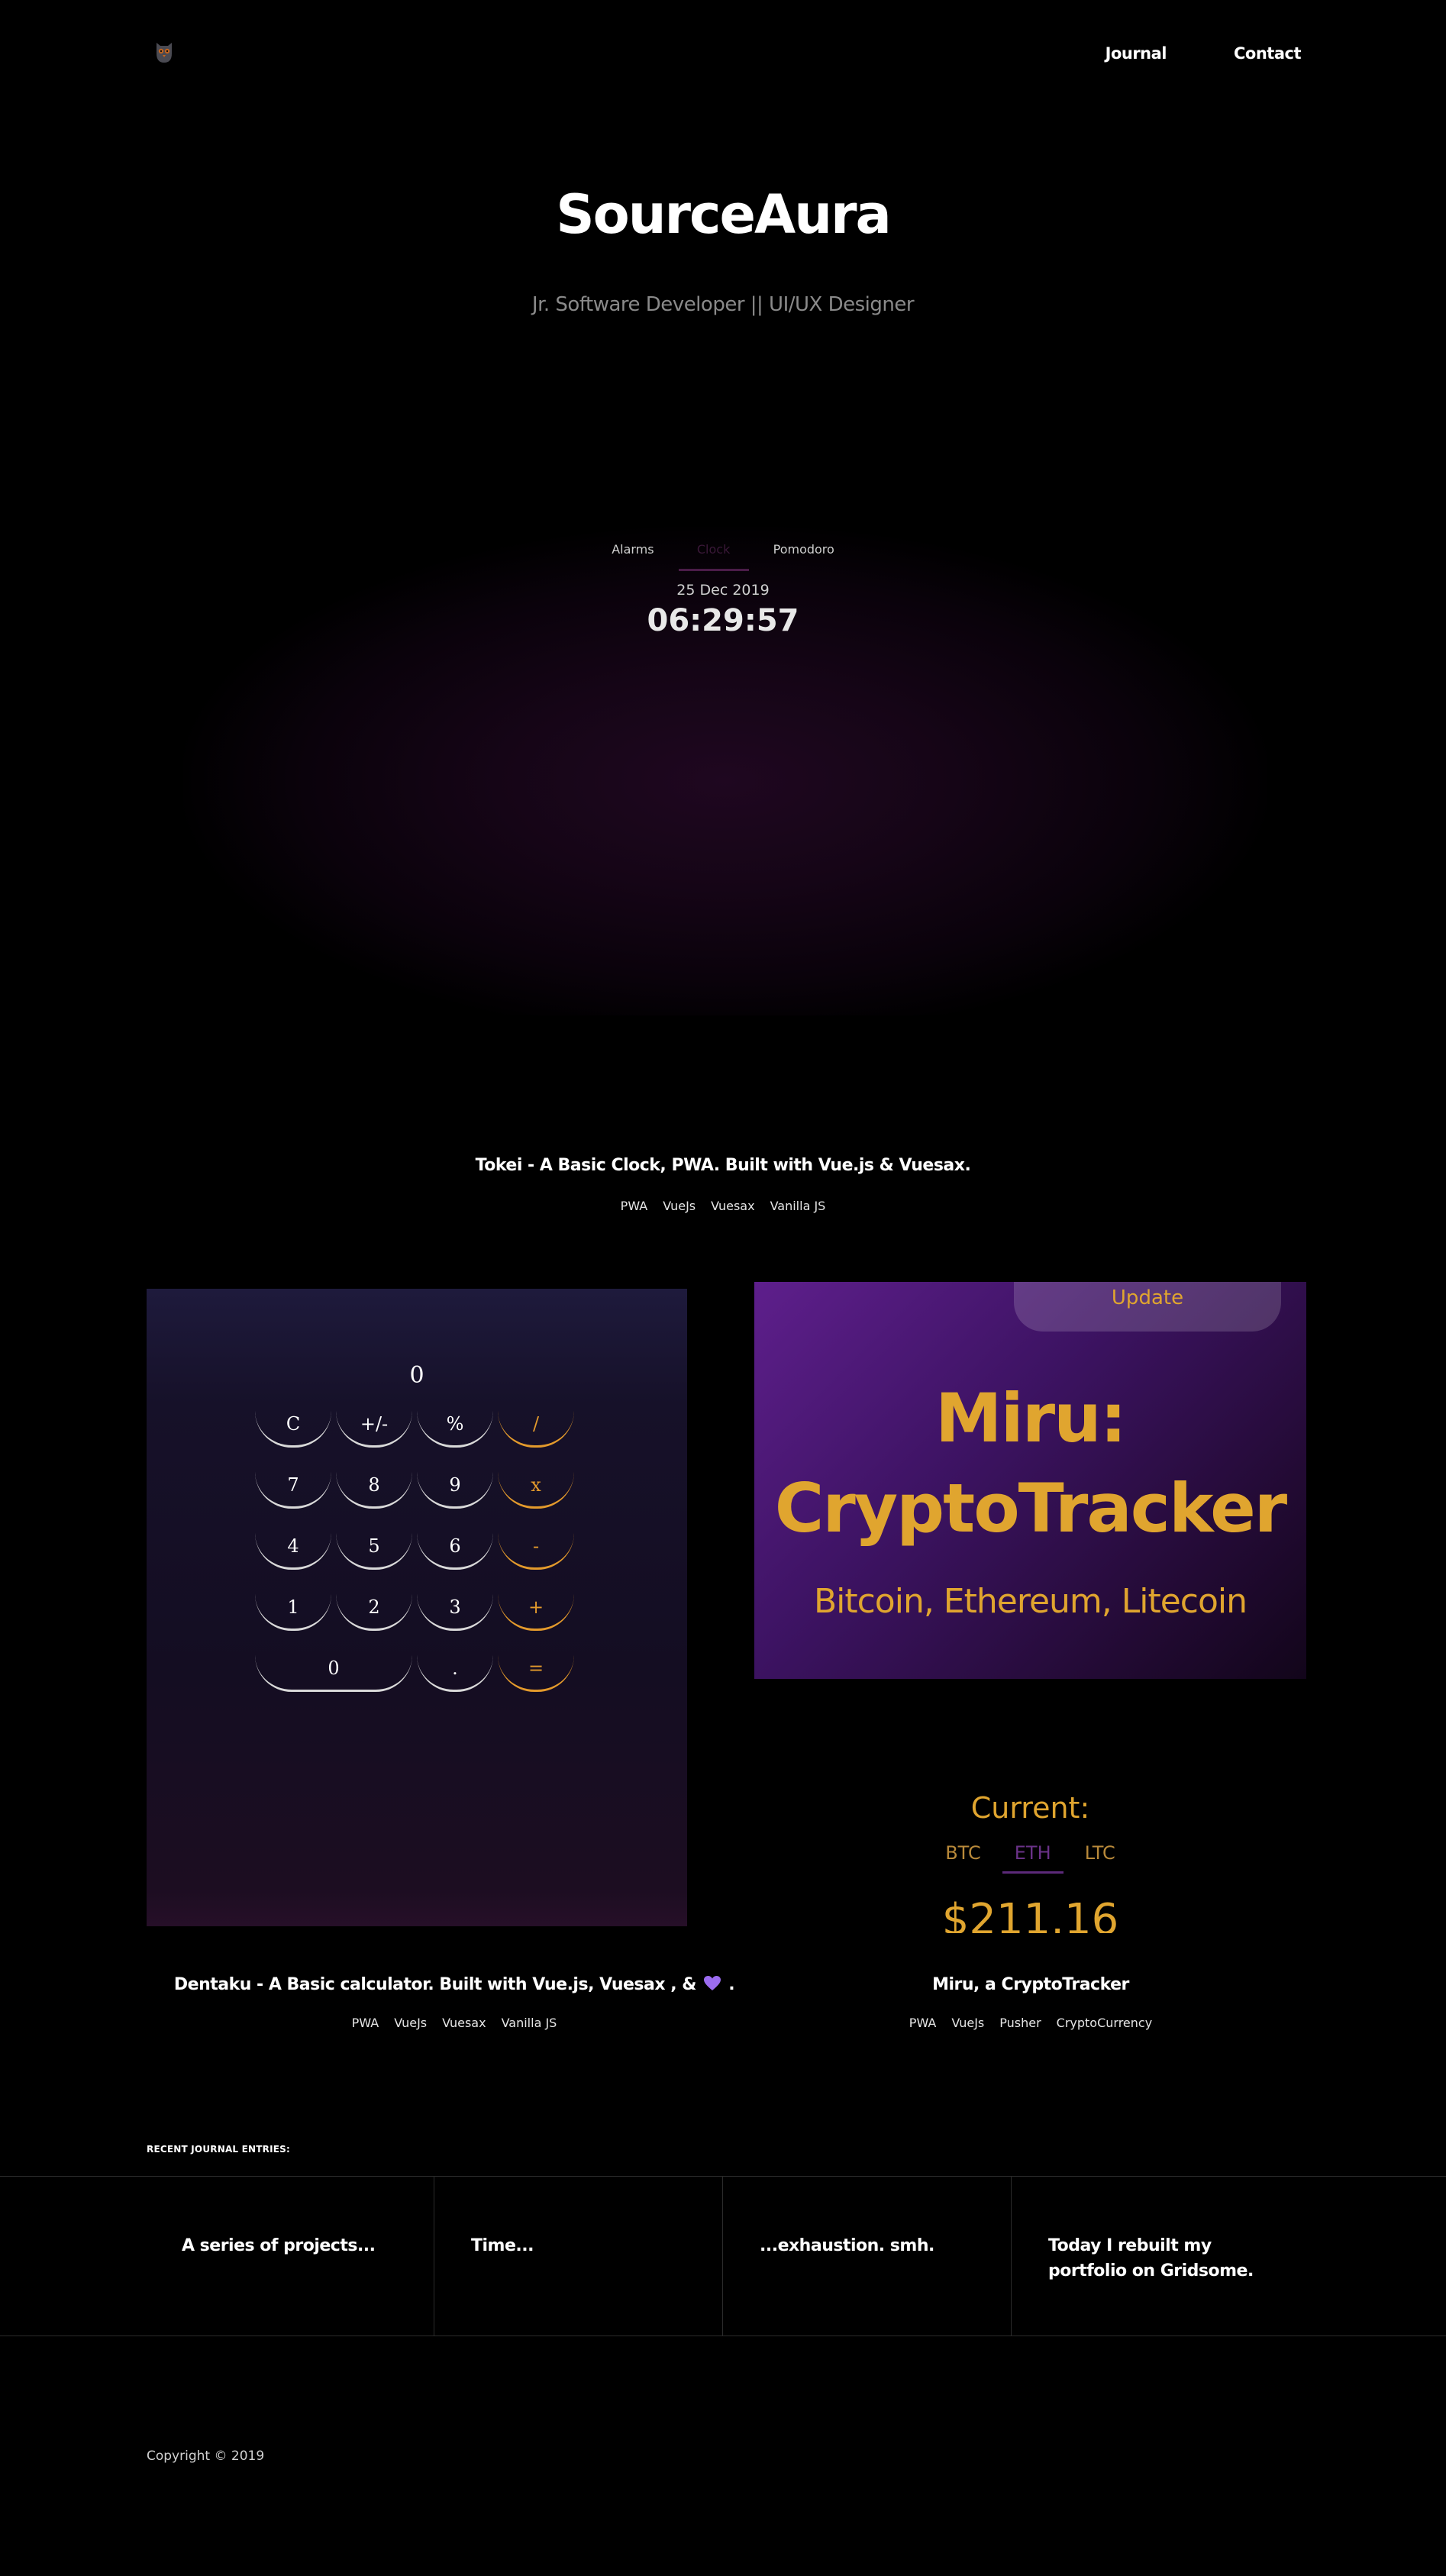 The height and width of the screenshot is (2576, 1446). What do you see at coordinates (723, 590) in the screenshot?
I see `clock-date: 25 Dec 2019` at bounding box center [723, 590].